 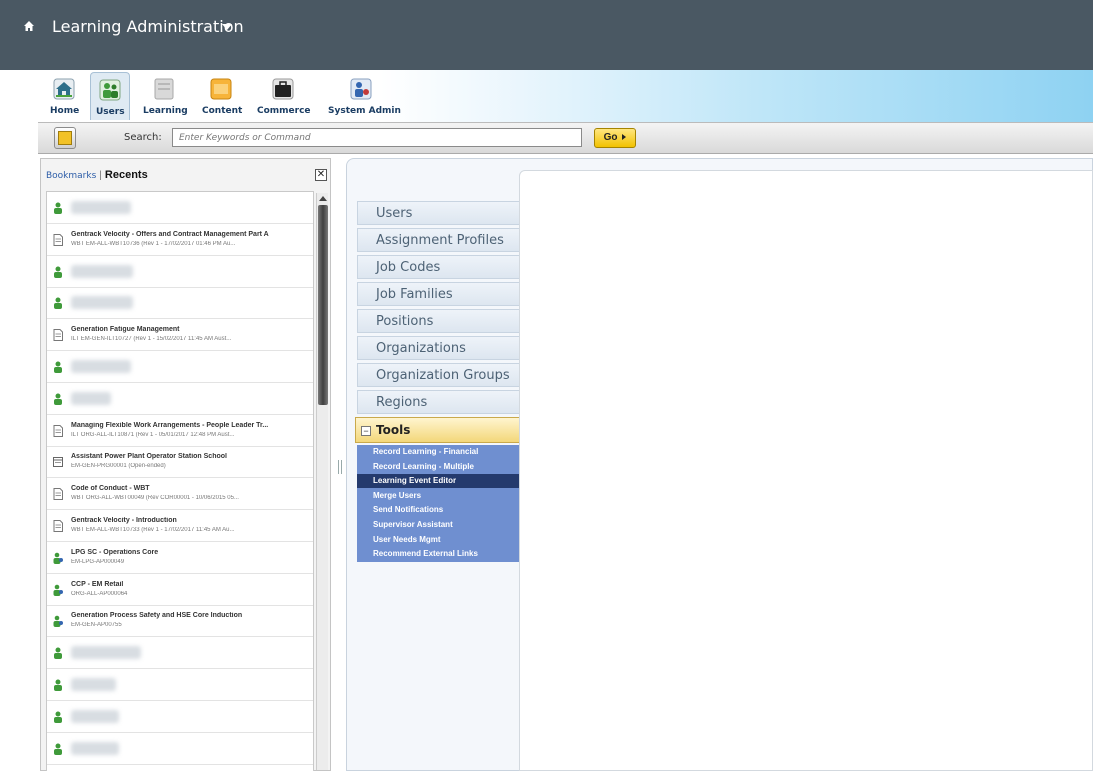 I want to click on play-arrow-icon, so click(x=624, y=137).